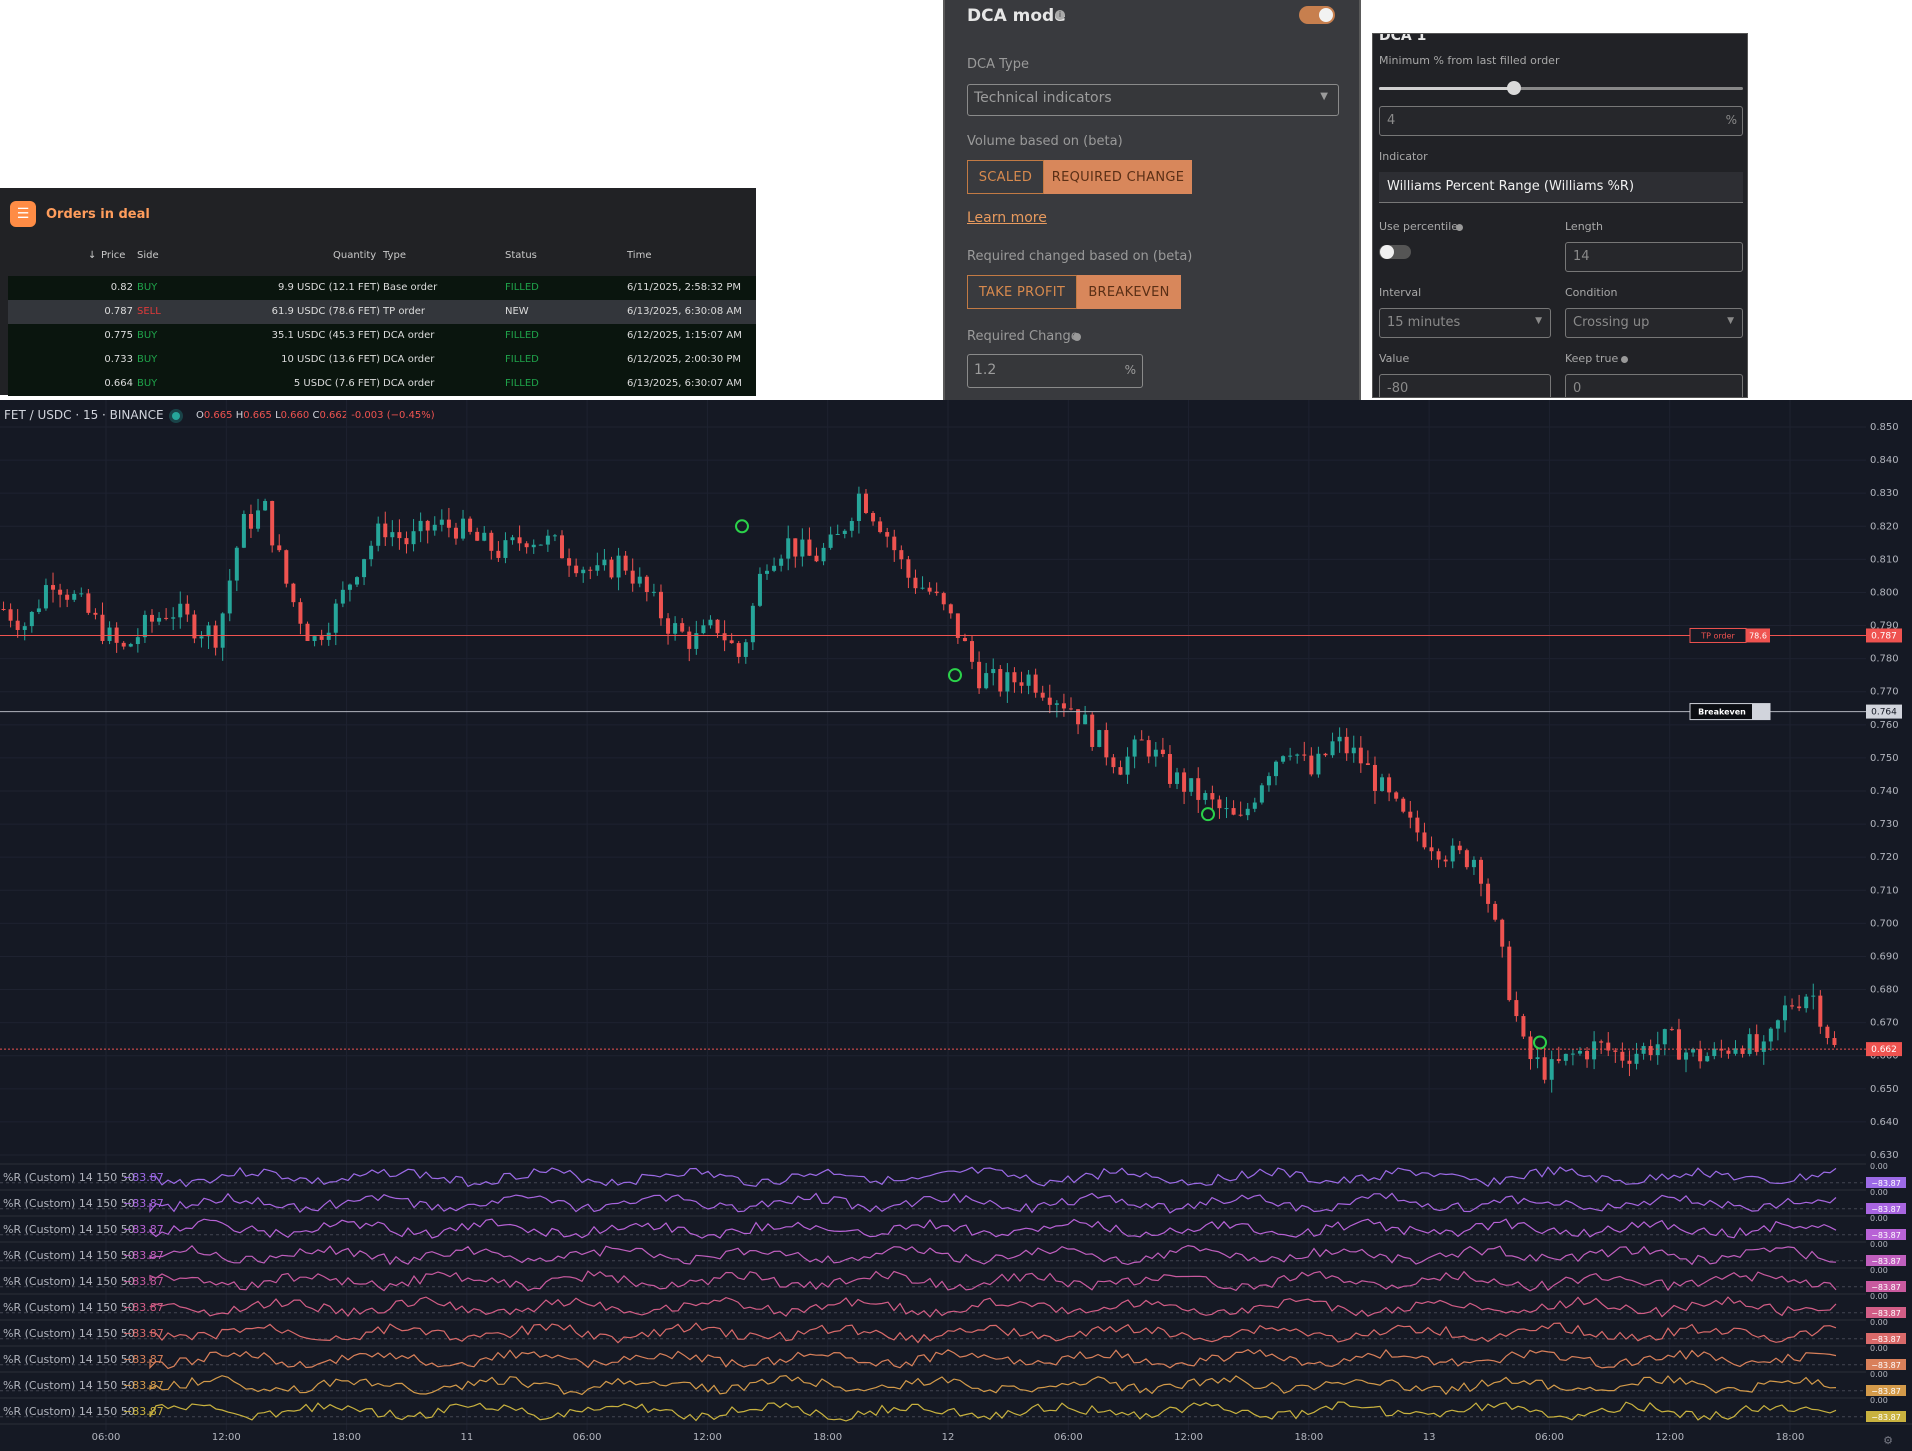  I want to click on value-input: -80, so click(1465, 385).